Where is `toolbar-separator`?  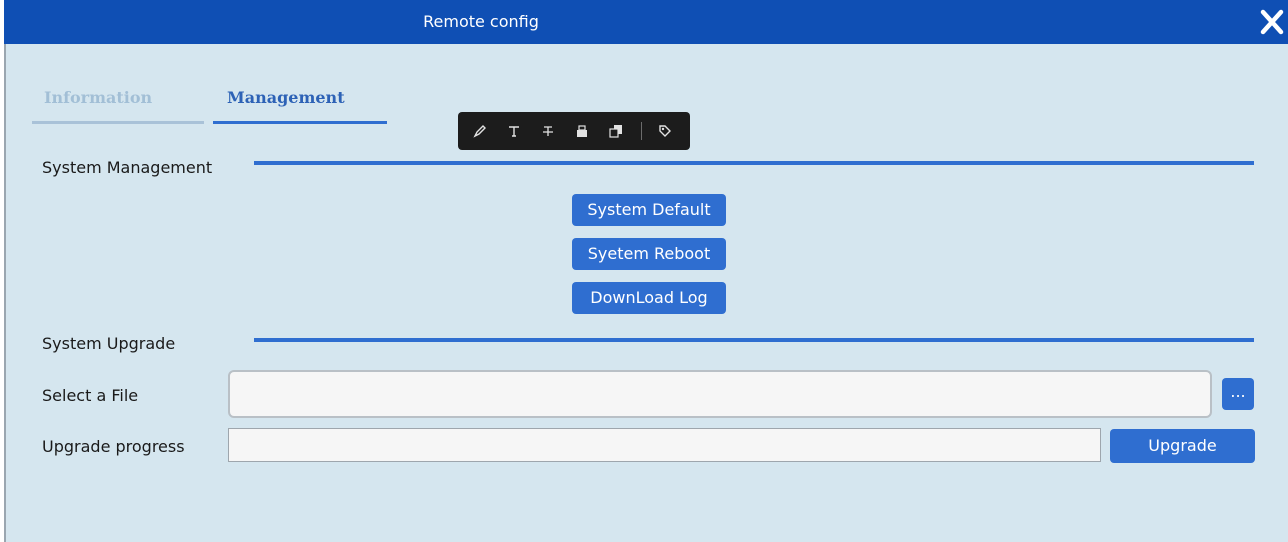
toolbar-separator is located at coordinates (641, 131).